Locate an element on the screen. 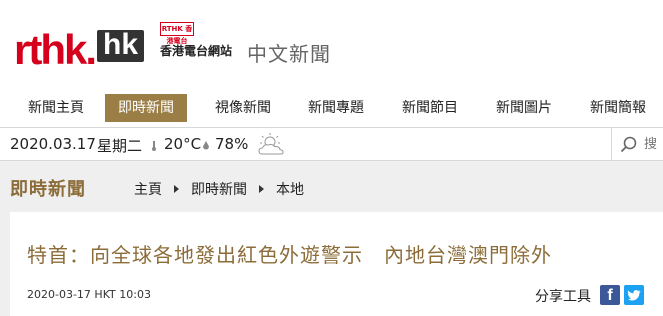 This screenshot has height=316, width=663. logo-rthk-text: rthk. is located at coordinates (55, 49).